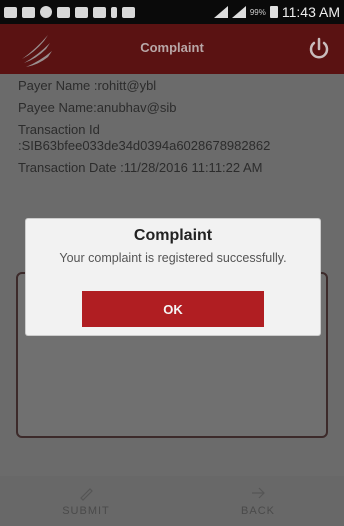  I want to click on transaction-date: Transaction Date :11/28/2016 11:11:22 AM, so click(140, 167).